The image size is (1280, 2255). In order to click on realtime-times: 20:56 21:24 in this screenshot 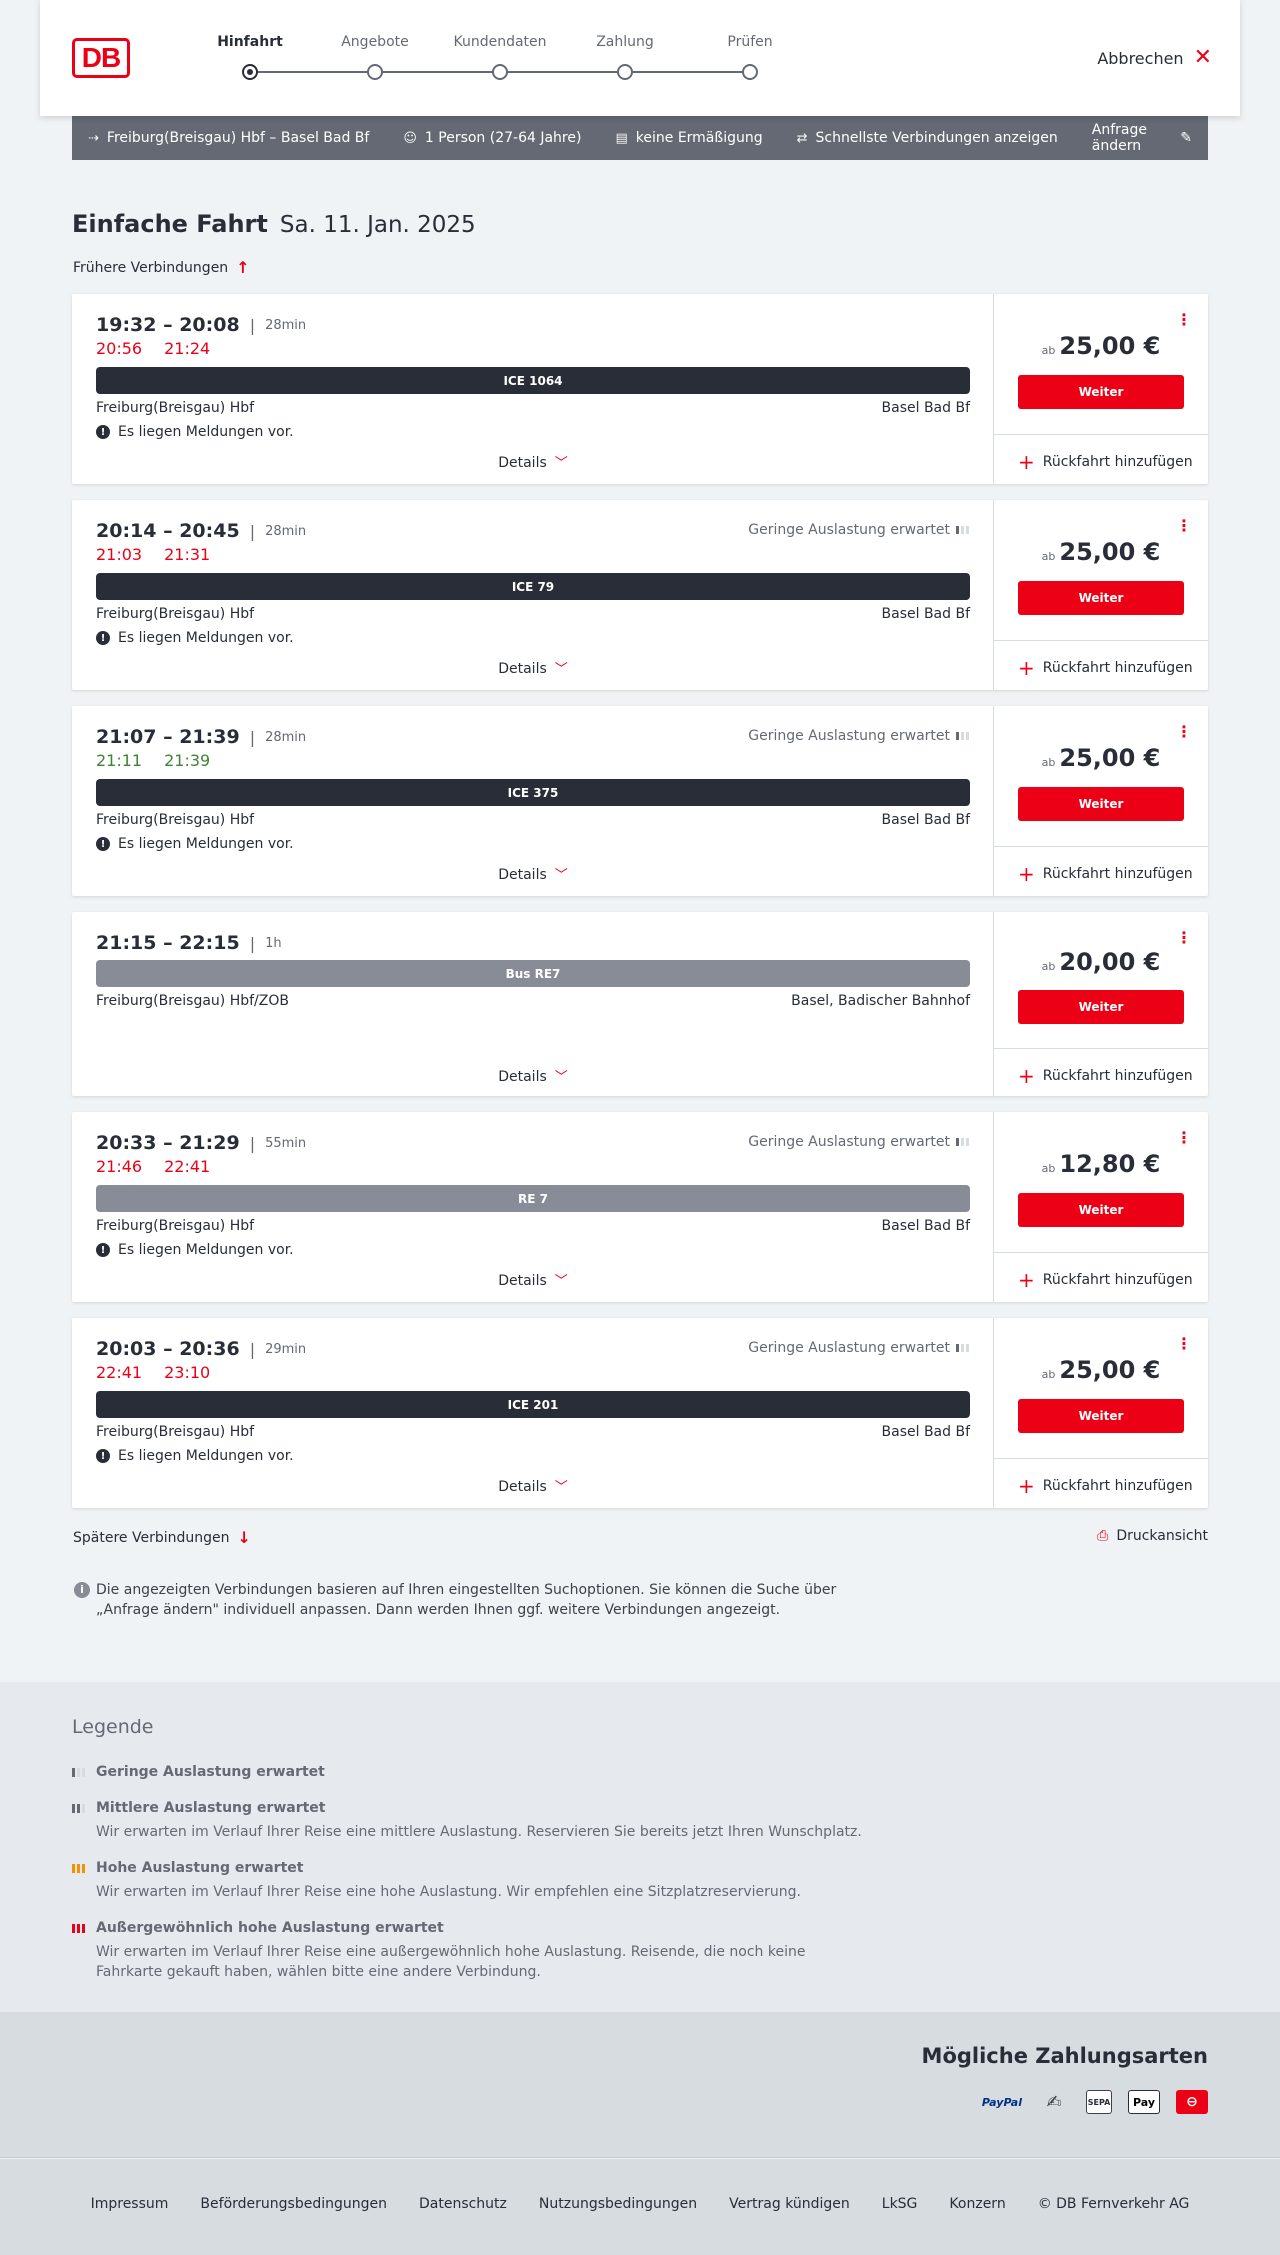, I will do `click(153, 348)`.